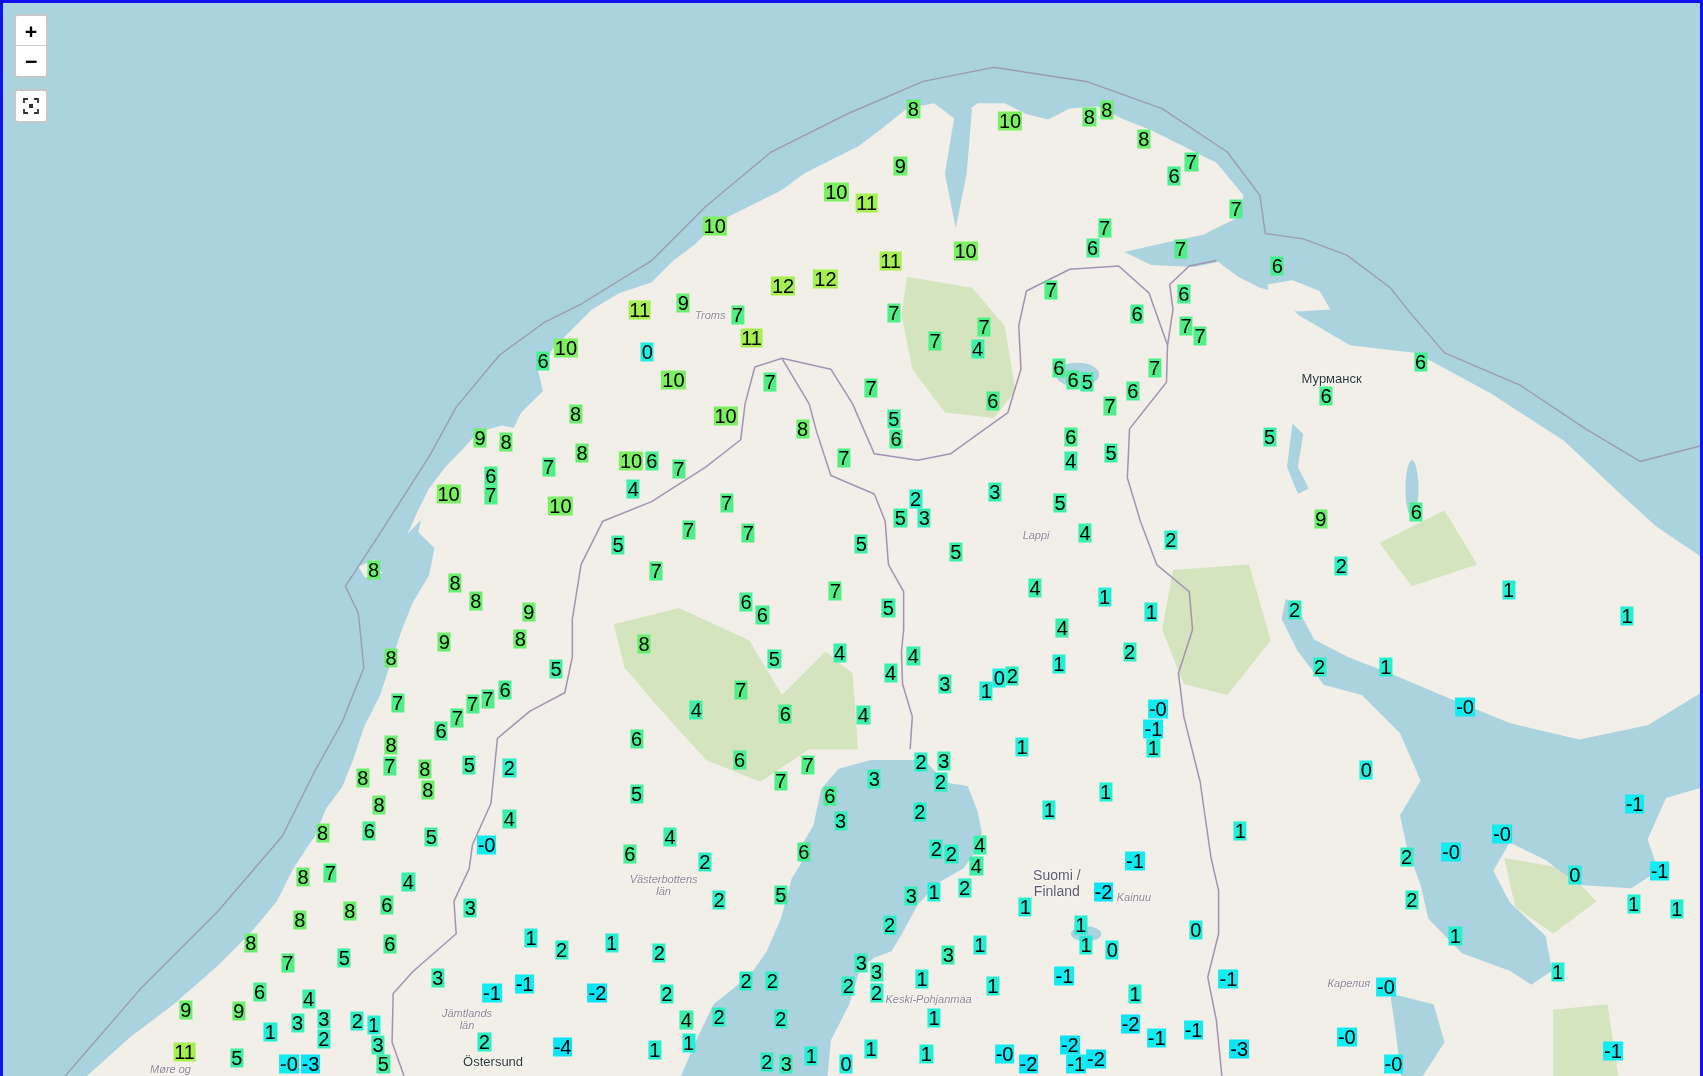 This screenshot has width=1703, height=1076. I want to click on place-label: Møre og, so click(170, 1068).